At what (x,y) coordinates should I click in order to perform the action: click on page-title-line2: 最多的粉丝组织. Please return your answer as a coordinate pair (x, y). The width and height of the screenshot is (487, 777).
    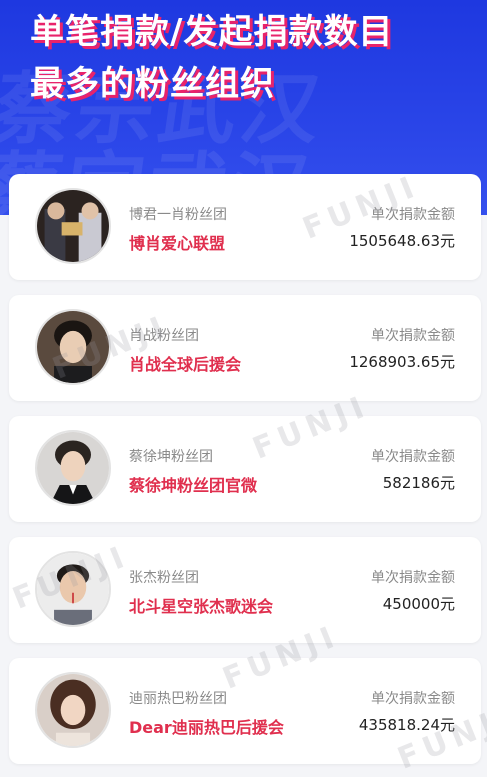
    Looking at the image, I should click on (152, 84).